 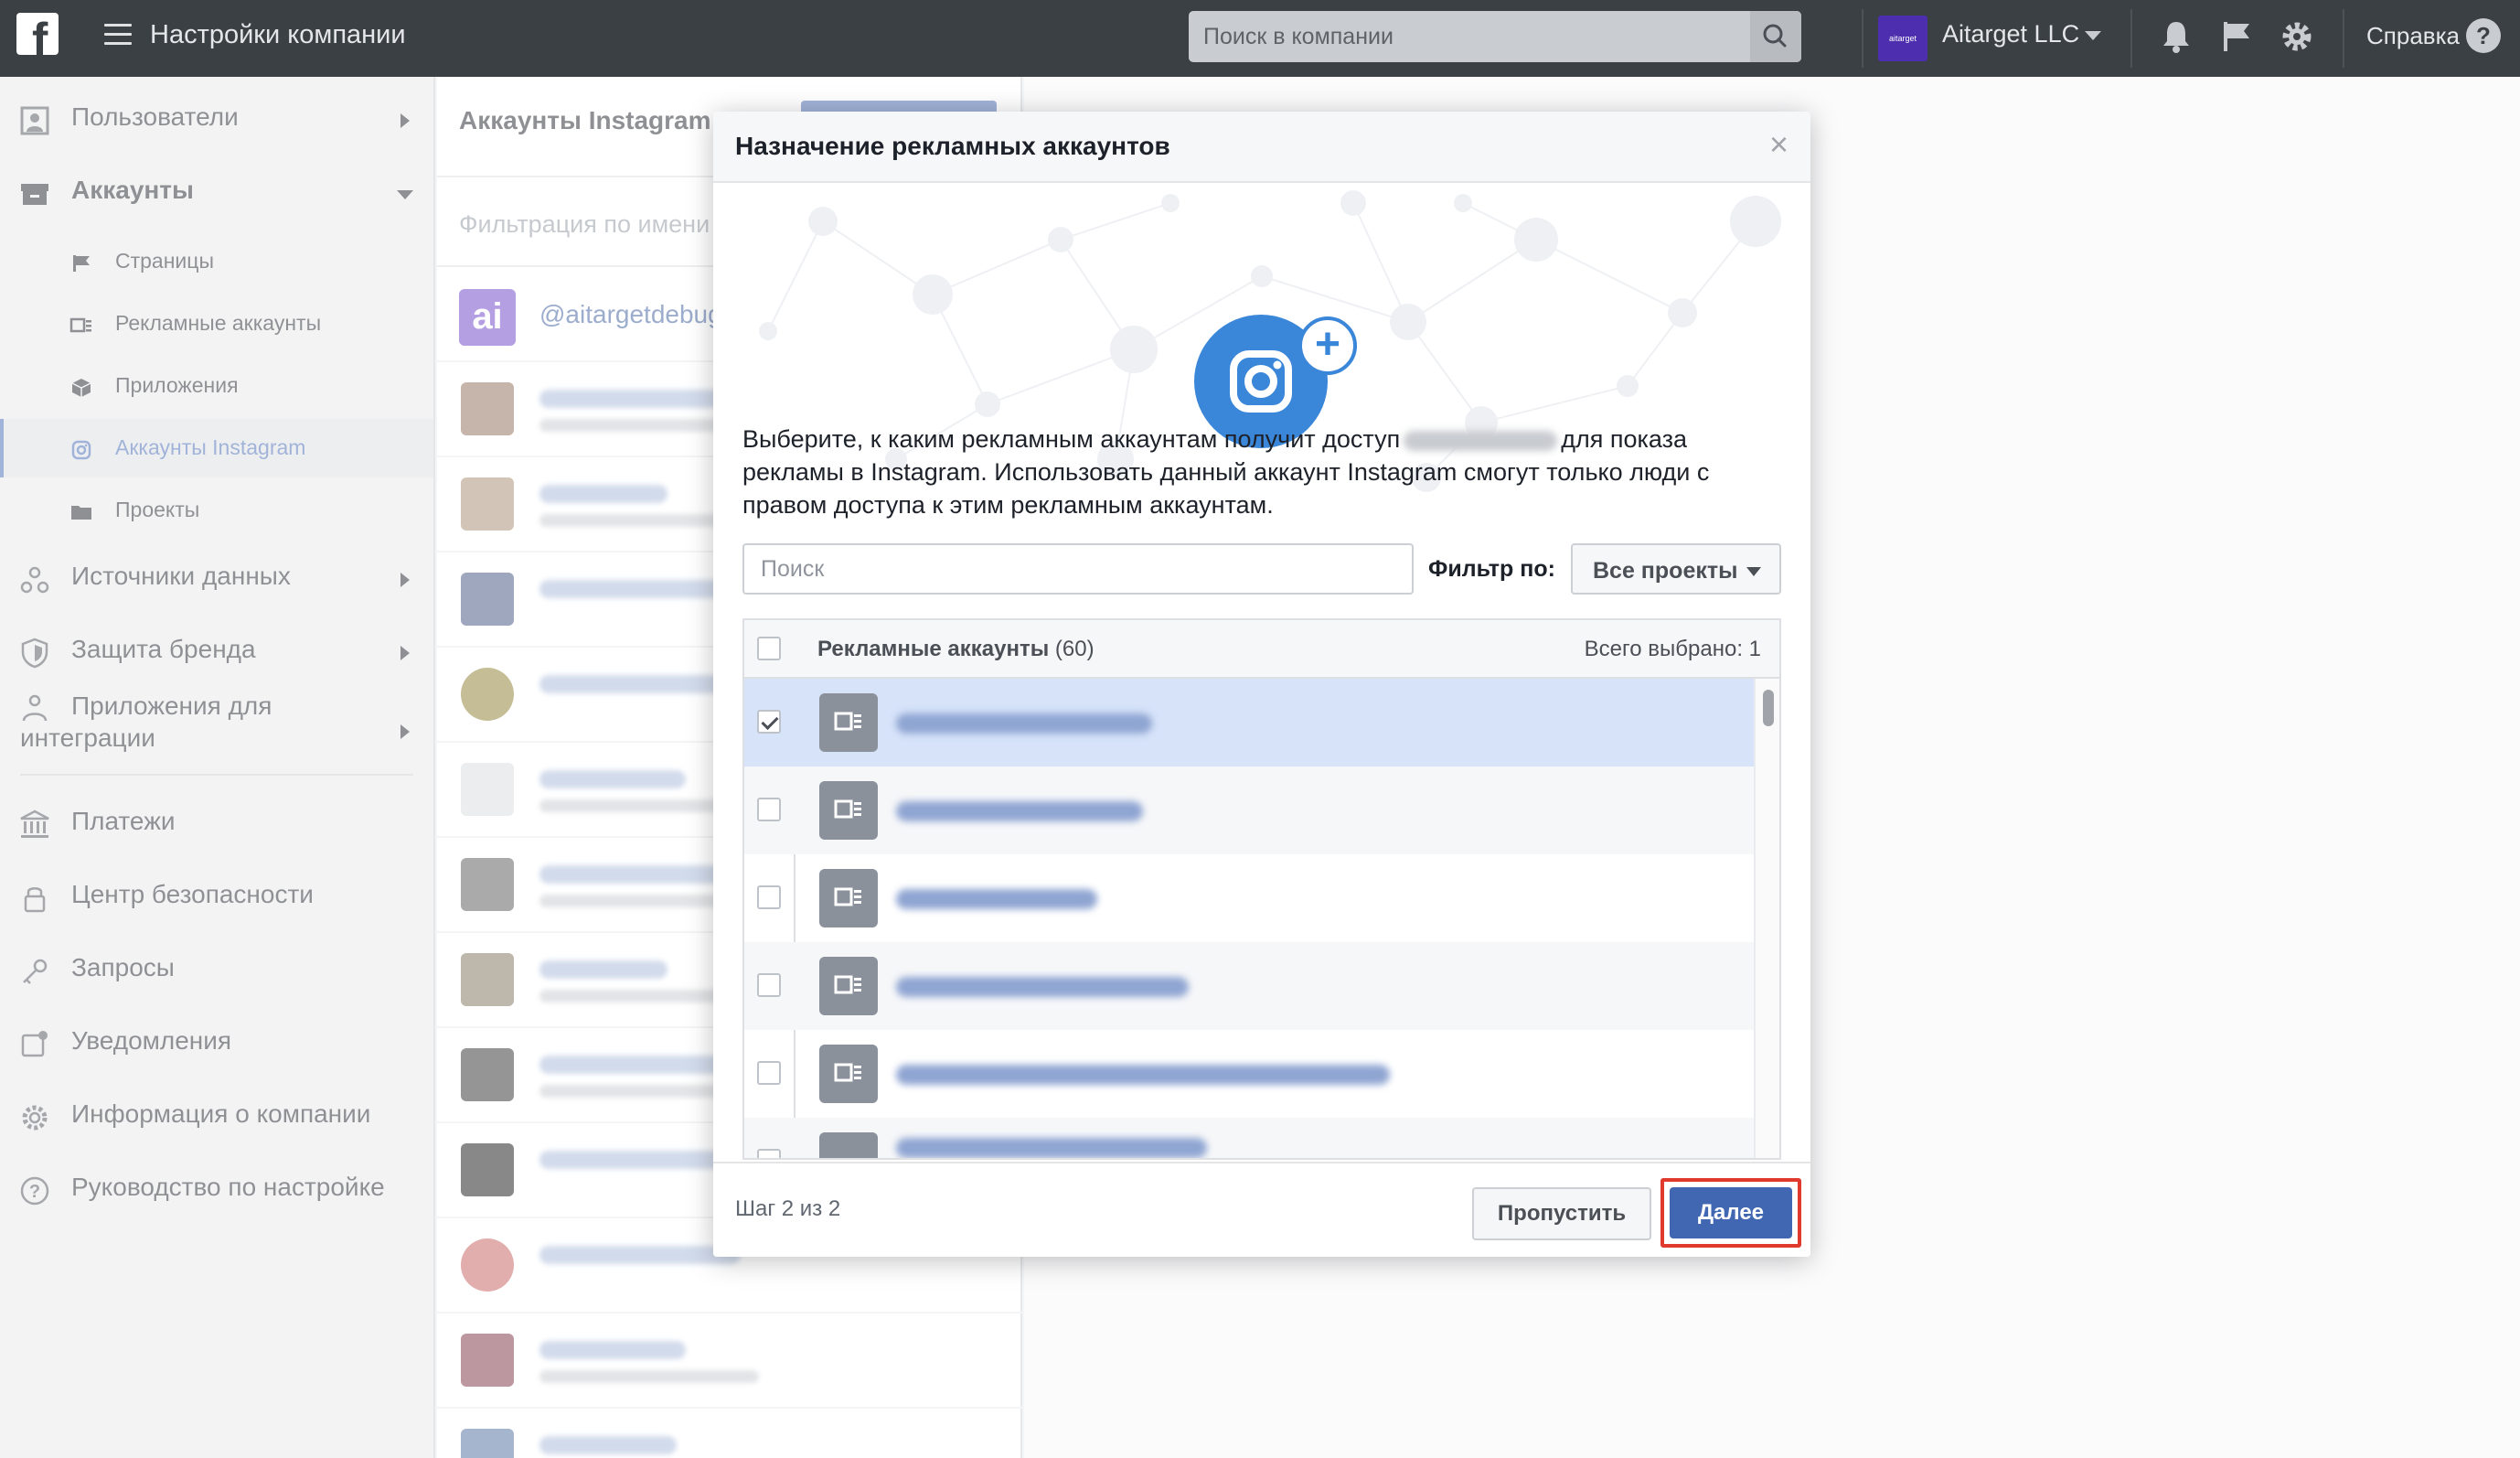 I want to click on select-all-checkbox, so click(x=769, y=648).